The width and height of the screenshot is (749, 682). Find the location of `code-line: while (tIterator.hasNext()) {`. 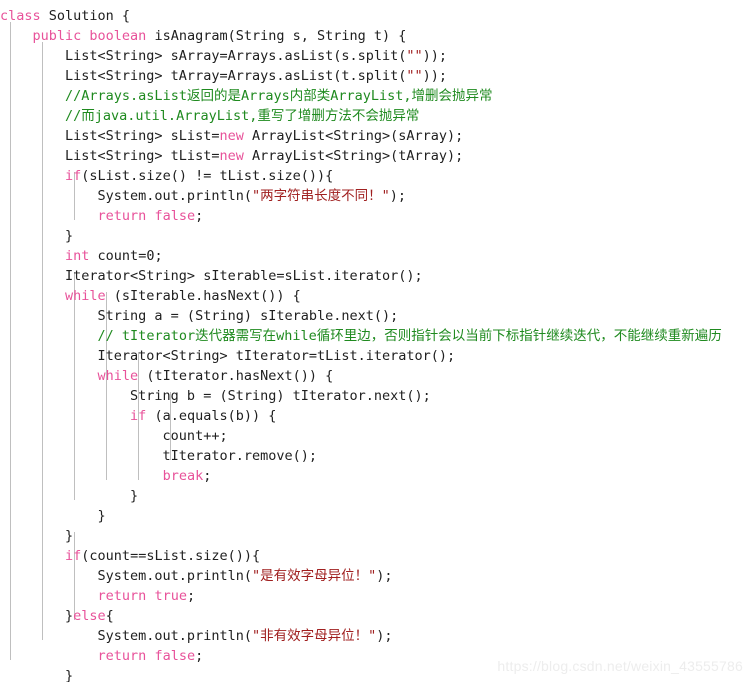

code-line: while (tIterator.hasNext()) { is located at coordinates (374, 376).